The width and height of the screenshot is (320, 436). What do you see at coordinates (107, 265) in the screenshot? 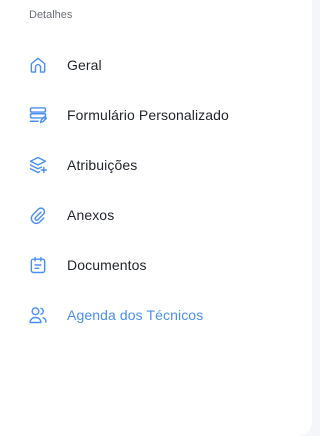
I see `menu-item-label: Documentos` at bounding box center [107, 265].